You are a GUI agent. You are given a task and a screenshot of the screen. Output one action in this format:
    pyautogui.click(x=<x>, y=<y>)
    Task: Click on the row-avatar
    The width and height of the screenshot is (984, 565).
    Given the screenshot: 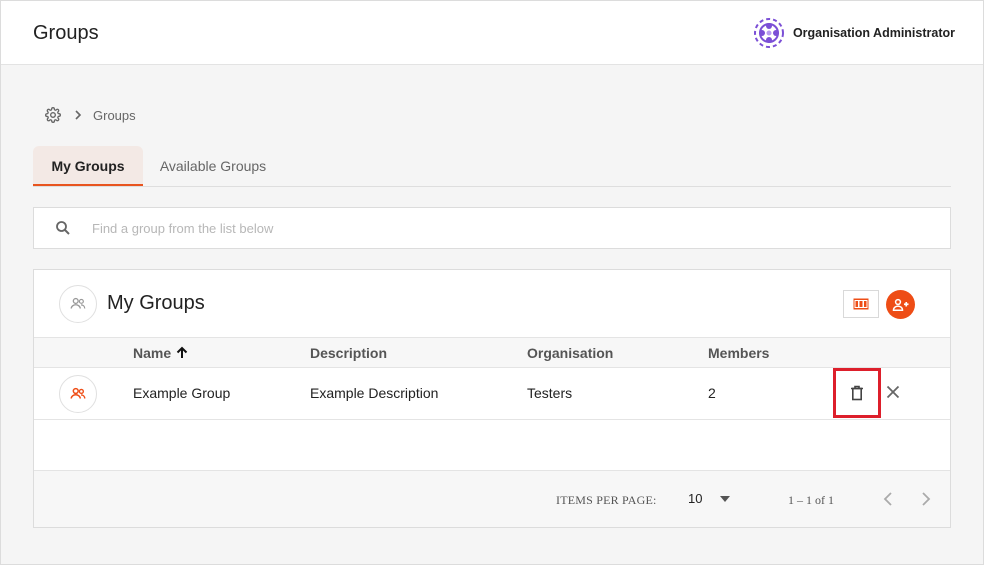 What is the action you would take?
    pyautogui.click(x=78, y=394)
    